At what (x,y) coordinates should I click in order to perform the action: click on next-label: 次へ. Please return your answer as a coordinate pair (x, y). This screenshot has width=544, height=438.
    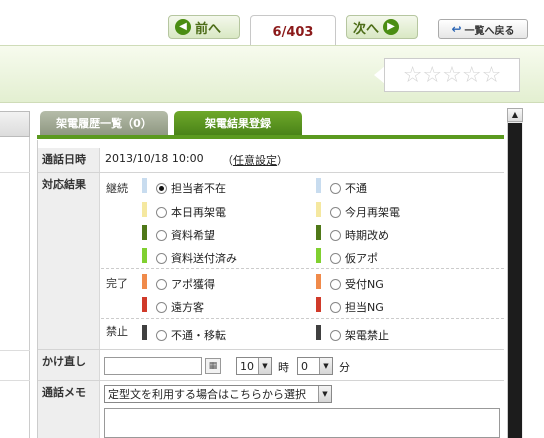
    Looking at the image, I should click on (366, 29).